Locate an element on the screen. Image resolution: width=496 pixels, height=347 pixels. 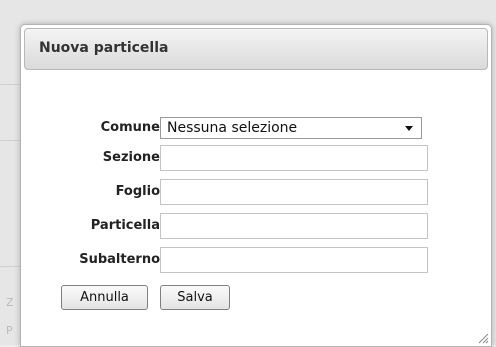
chevron-down-icon is located at coordinates (409, 128).